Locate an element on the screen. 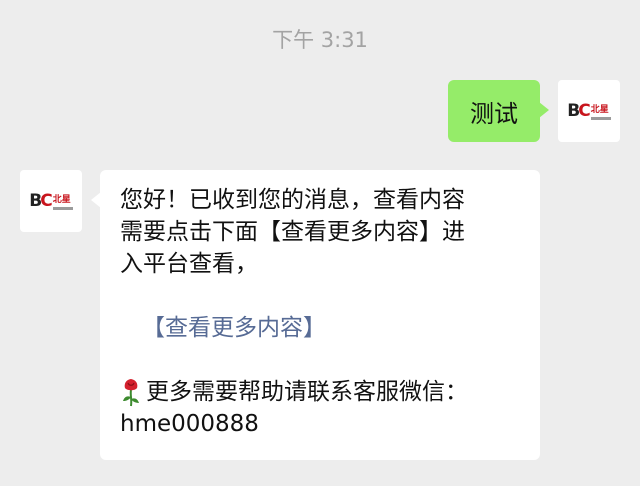 The image size is (640, 486). contact-line: 更多需要帮助请联系客服微信： is located at coordinates (321, 392).